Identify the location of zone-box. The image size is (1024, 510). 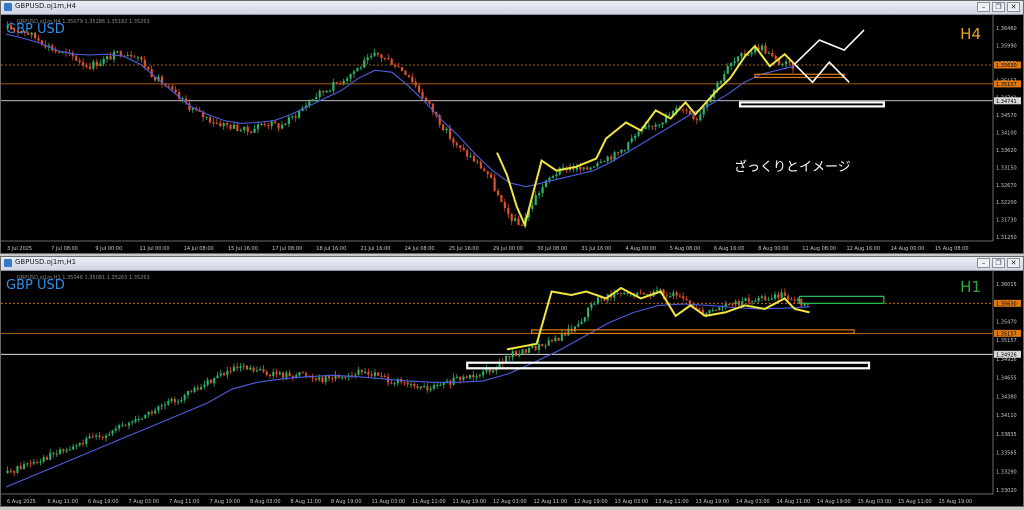
(693, 331).